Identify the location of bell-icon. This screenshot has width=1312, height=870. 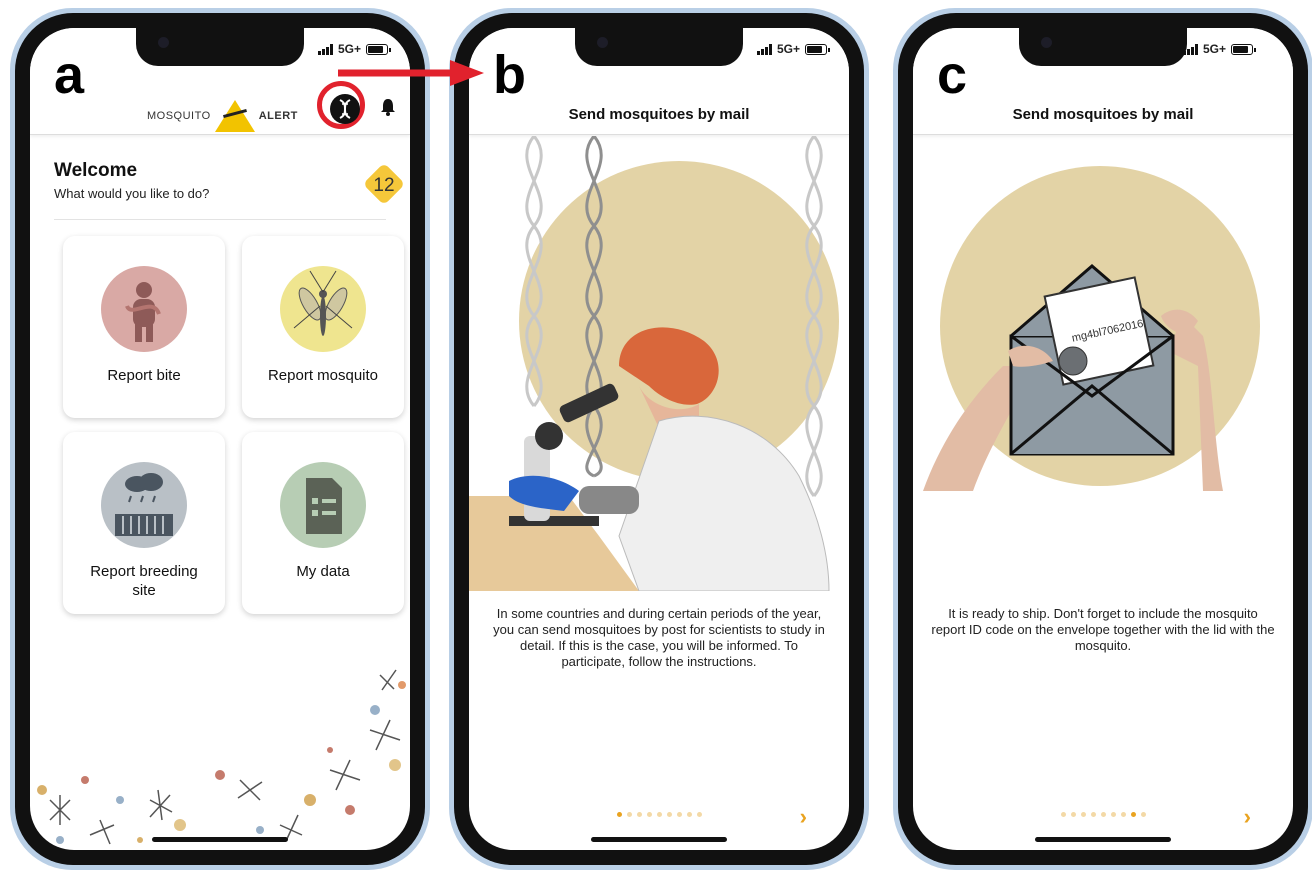
(388, 107).